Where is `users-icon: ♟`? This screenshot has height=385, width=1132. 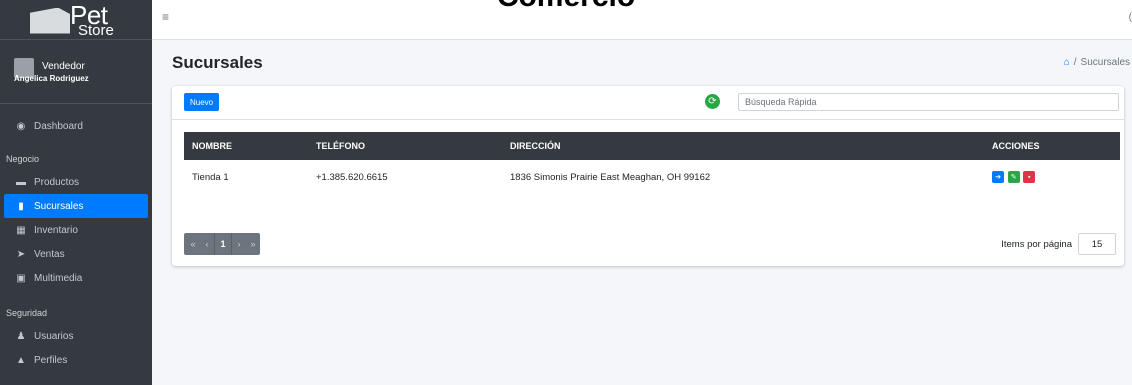
users-icon: ♟ is located at coordinates (21, 336).